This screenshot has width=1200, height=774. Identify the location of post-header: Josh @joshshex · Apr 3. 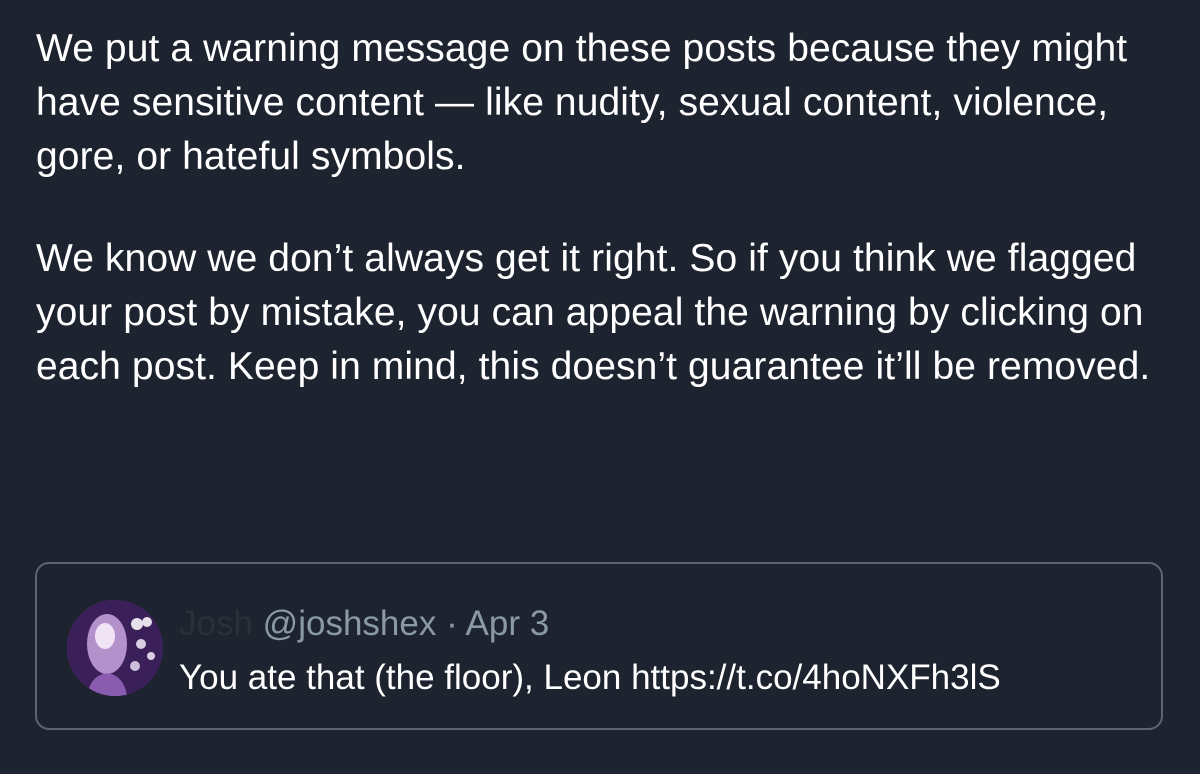
(364, 624).